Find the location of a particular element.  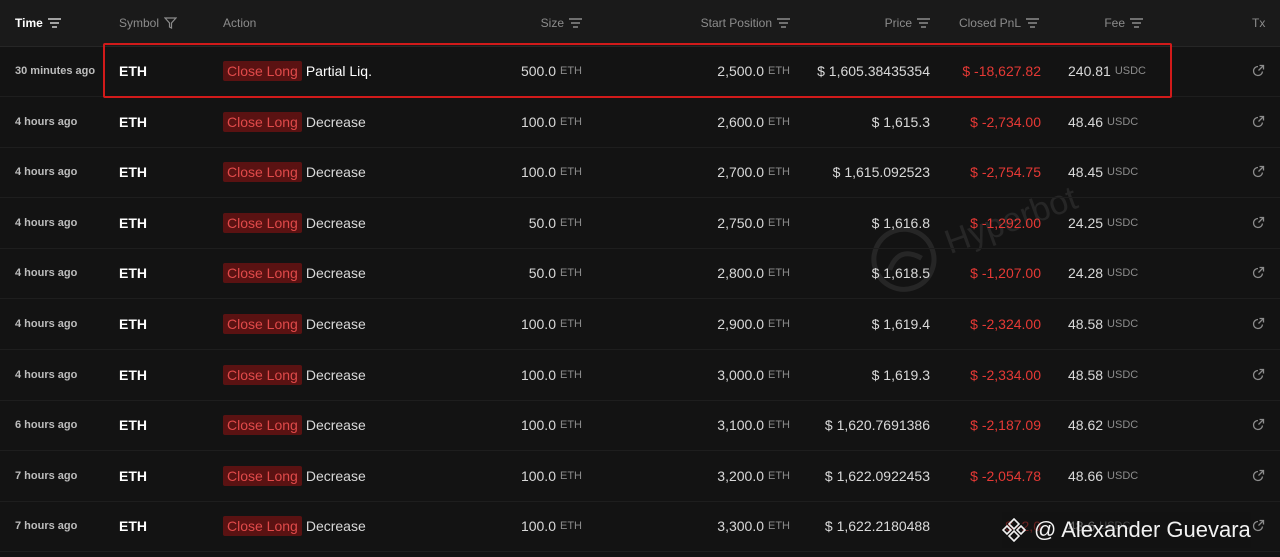

filter-icon is located at coordinates (171, 23).